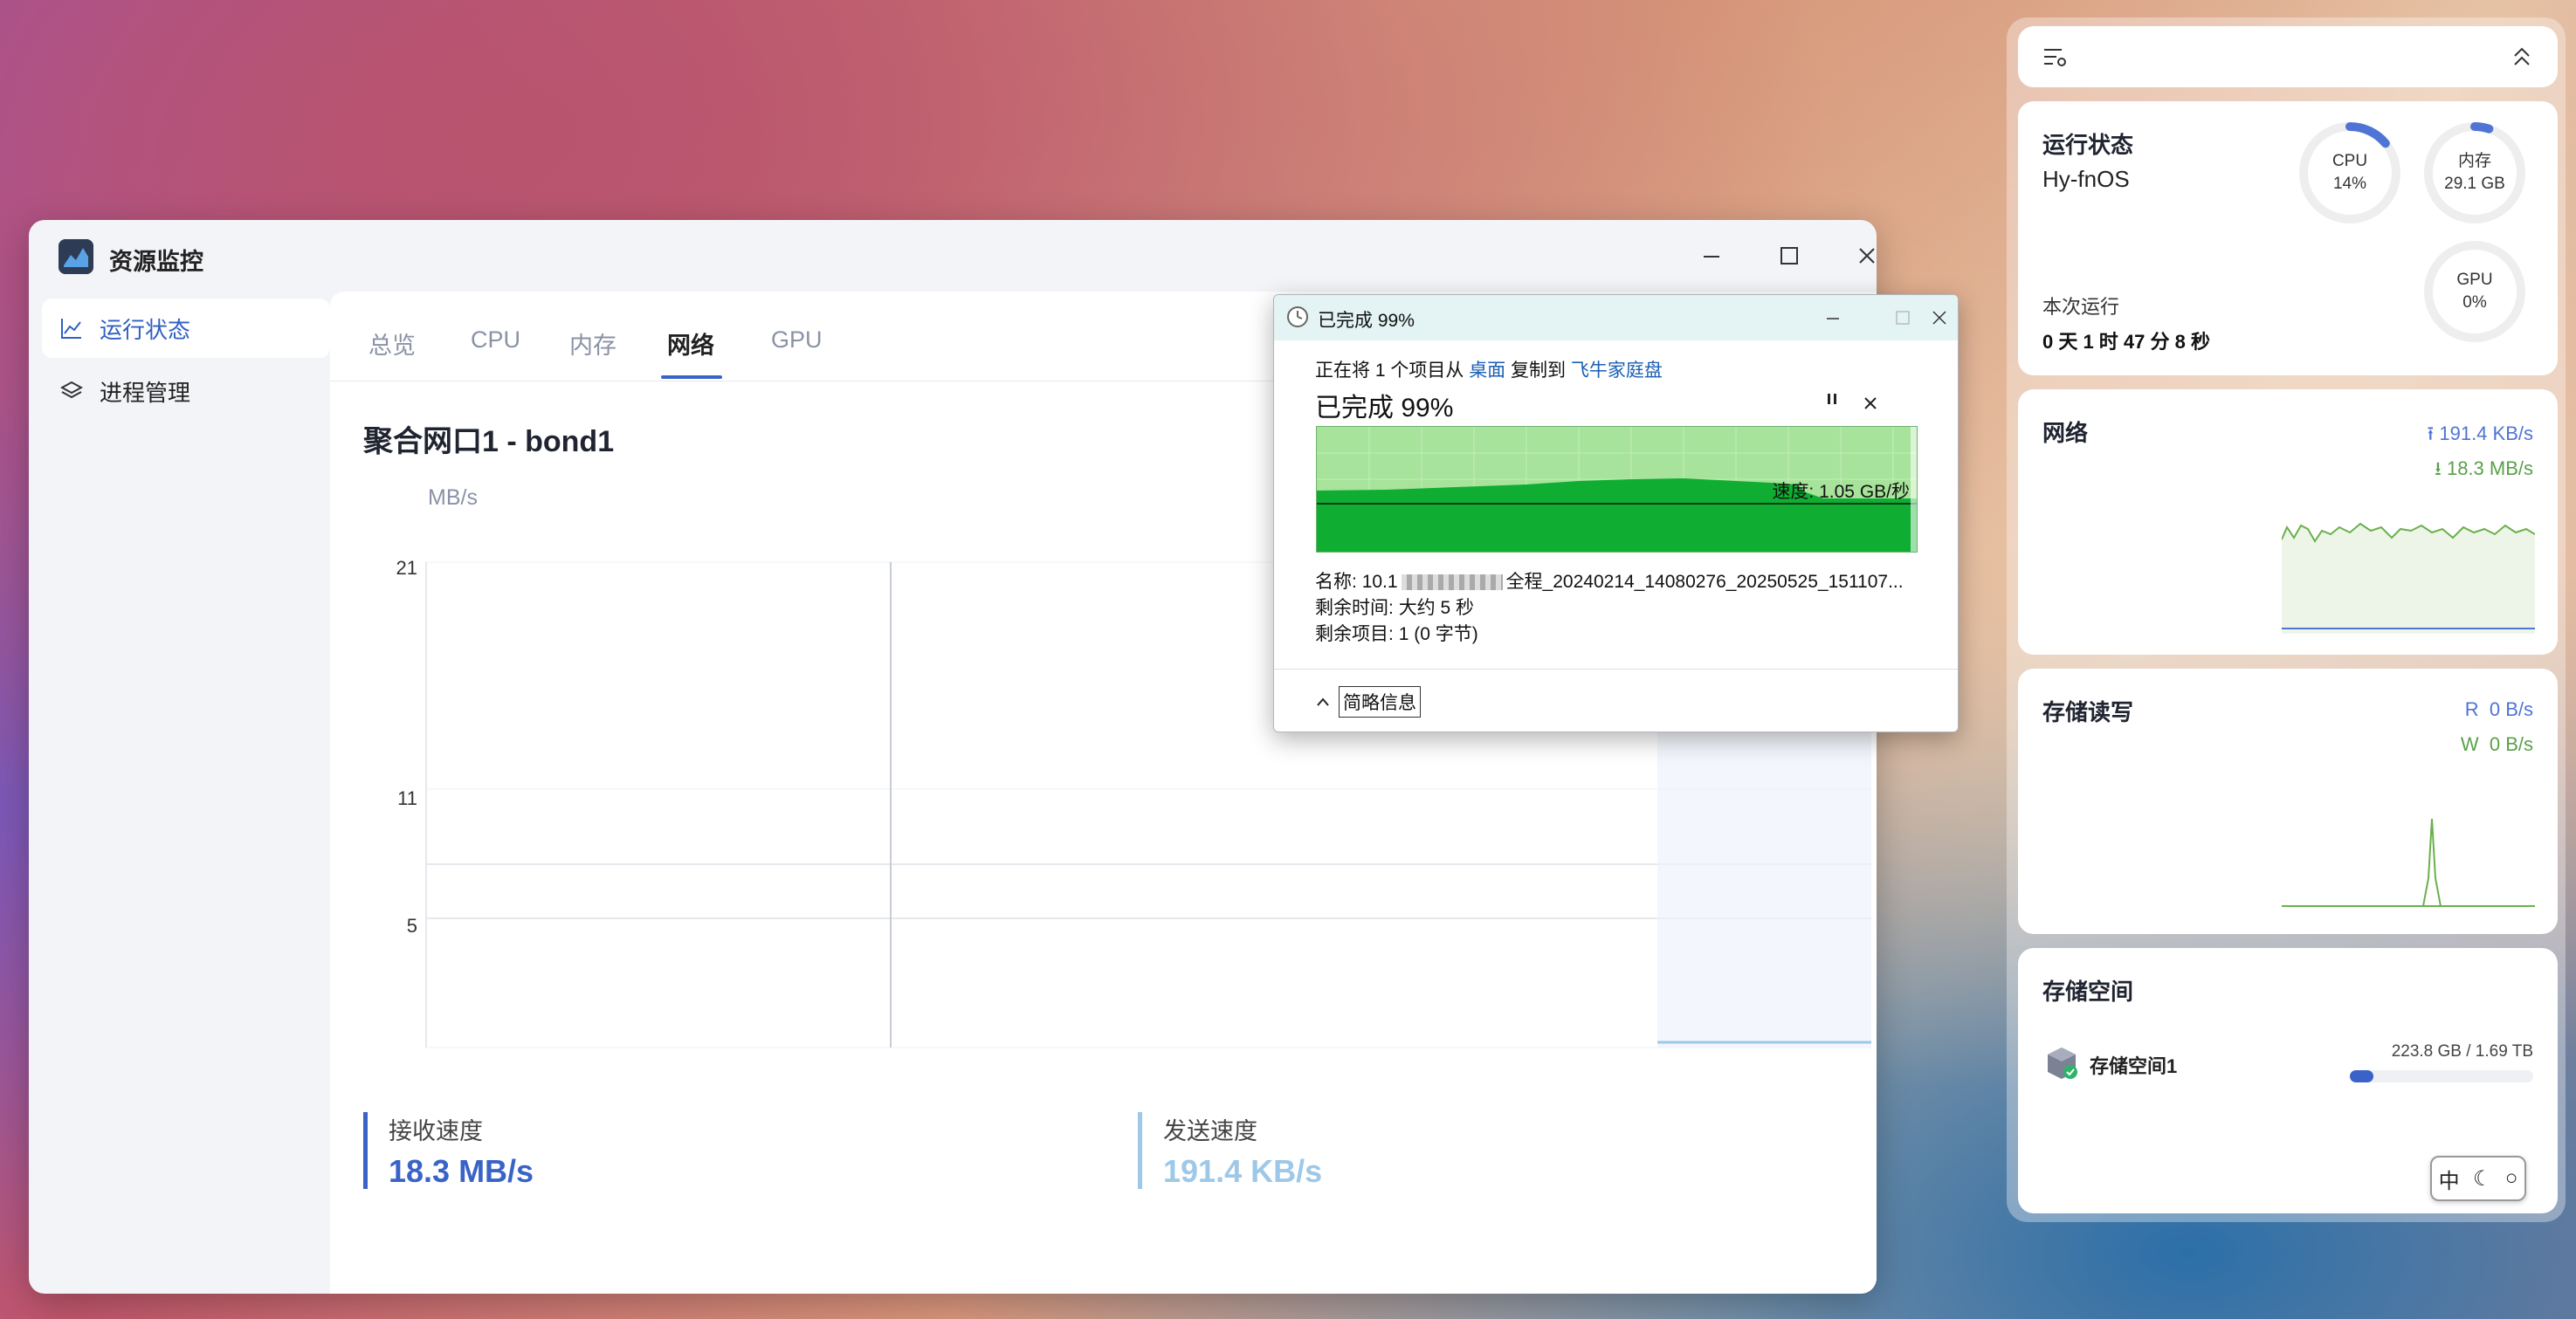 Image resolution: width=2576 pixels, height=1319 pixels. What do you see at coordinates (2349, 161) in the screenshot?
I see `cpu-label: CPU` at bounding box center [2349, 161].